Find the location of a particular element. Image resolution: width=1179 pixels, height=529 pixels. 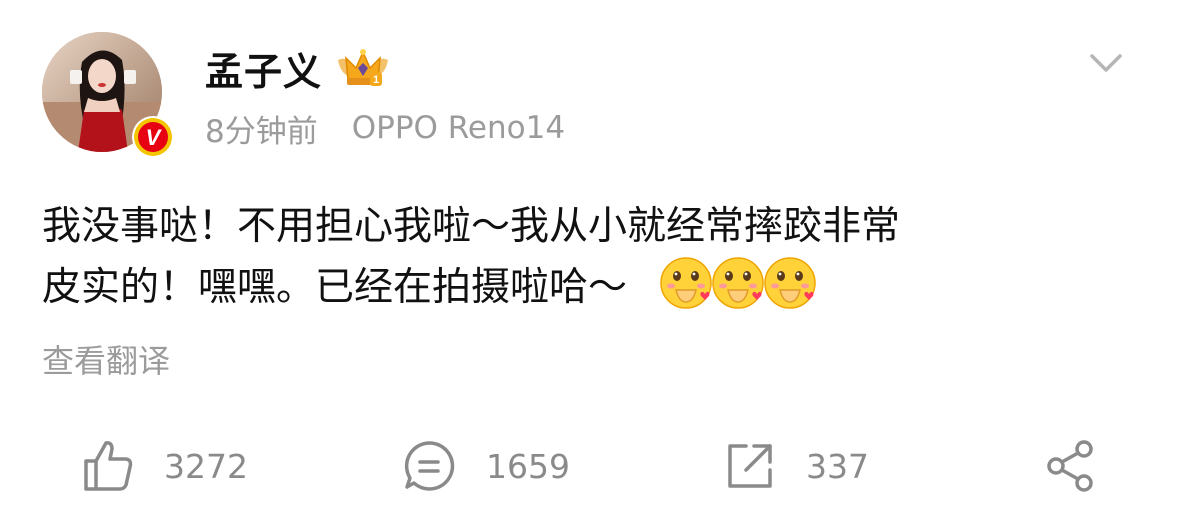

post-meta: 8分钟前 OPPO Reno14 is located at coordinates (385, 128).